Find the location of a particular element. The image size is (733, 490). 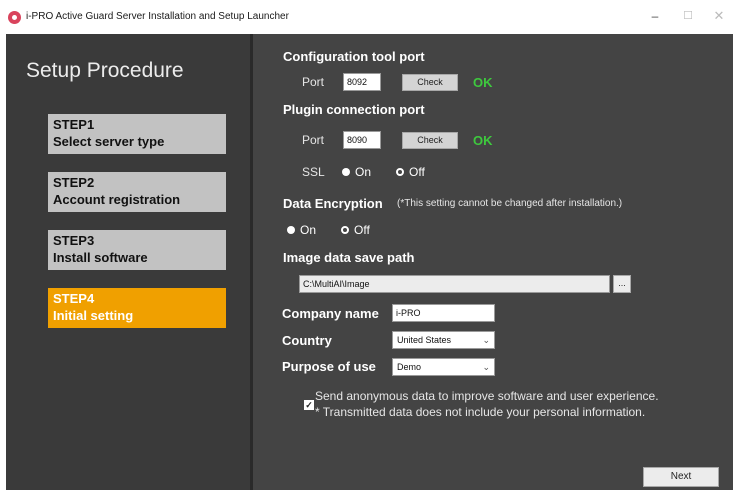

plugin-port-input: 8090 is located at coordinates (362, 140).